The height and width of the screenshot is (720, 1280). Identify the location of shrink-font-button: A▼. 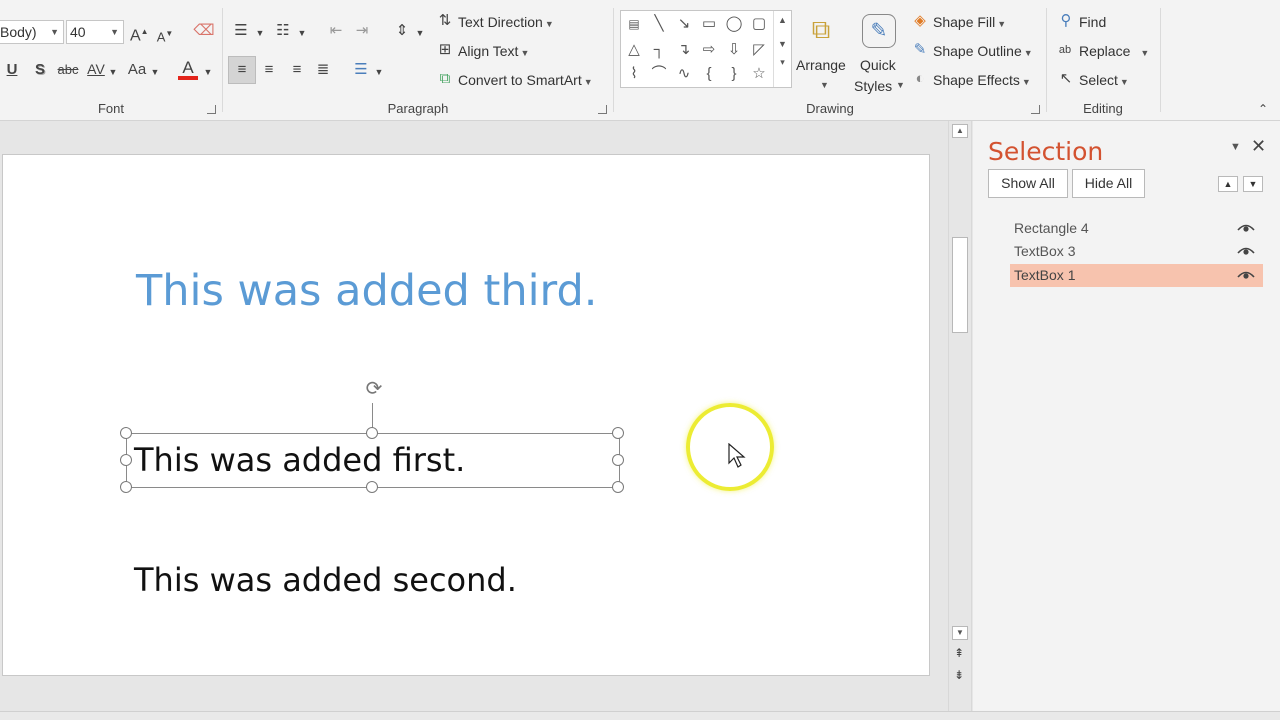
(165, 35).